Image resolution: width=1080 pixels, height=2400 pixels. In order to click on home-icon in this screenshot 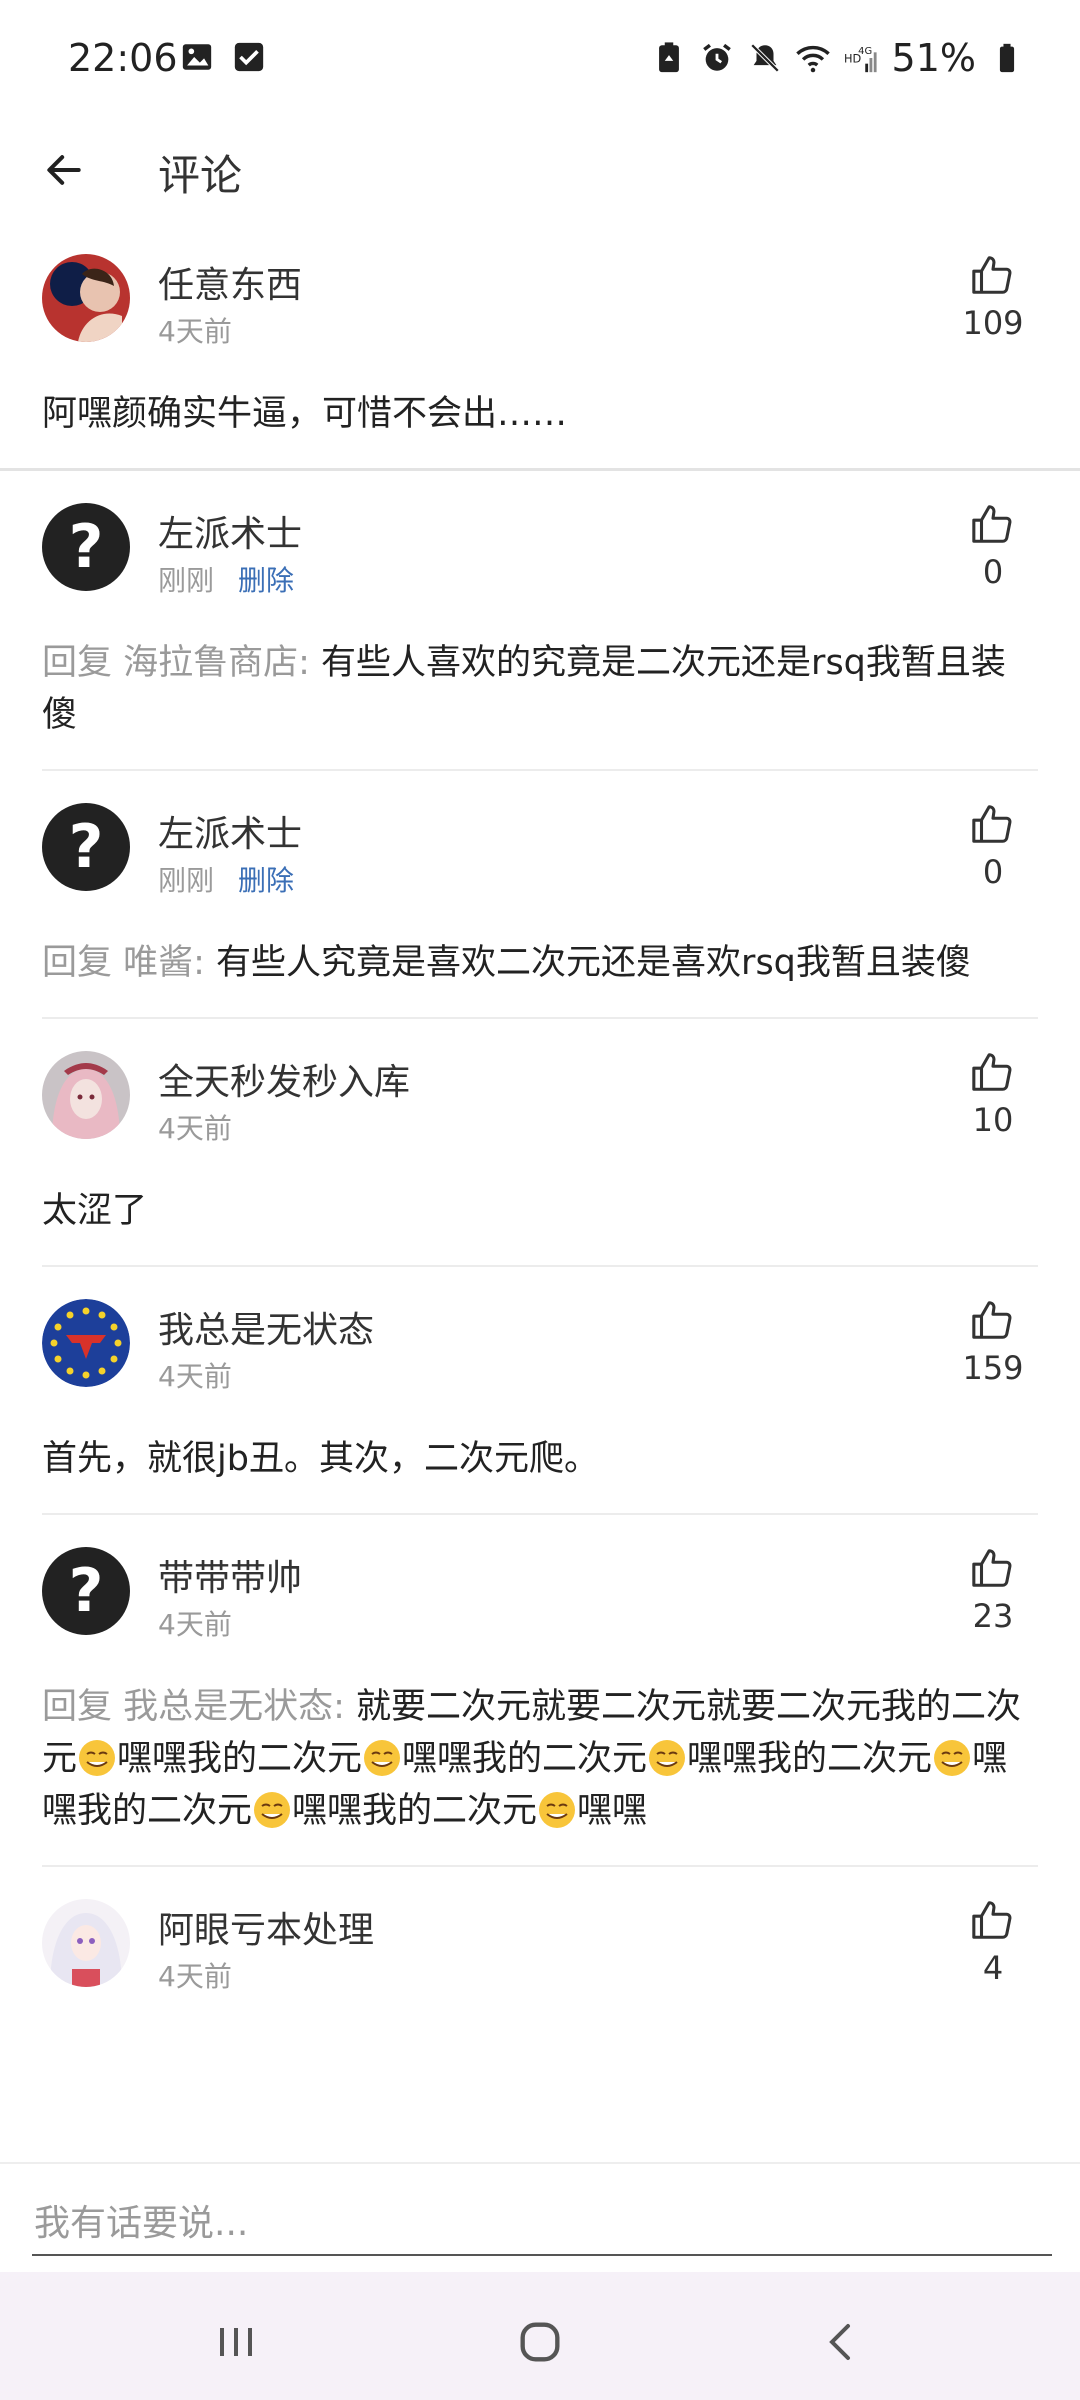, I will do `click(540, 2342)`.